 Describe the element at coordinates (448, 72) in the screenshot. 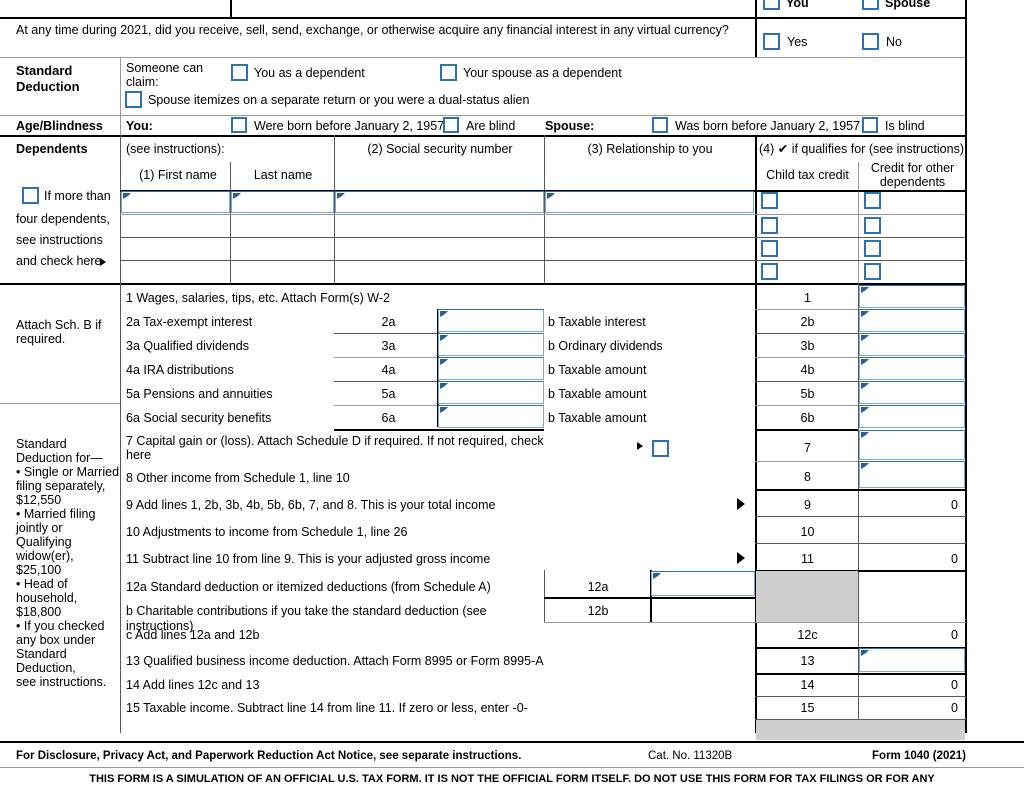

I see `checkbox-spouse-as-dependent` at that location.